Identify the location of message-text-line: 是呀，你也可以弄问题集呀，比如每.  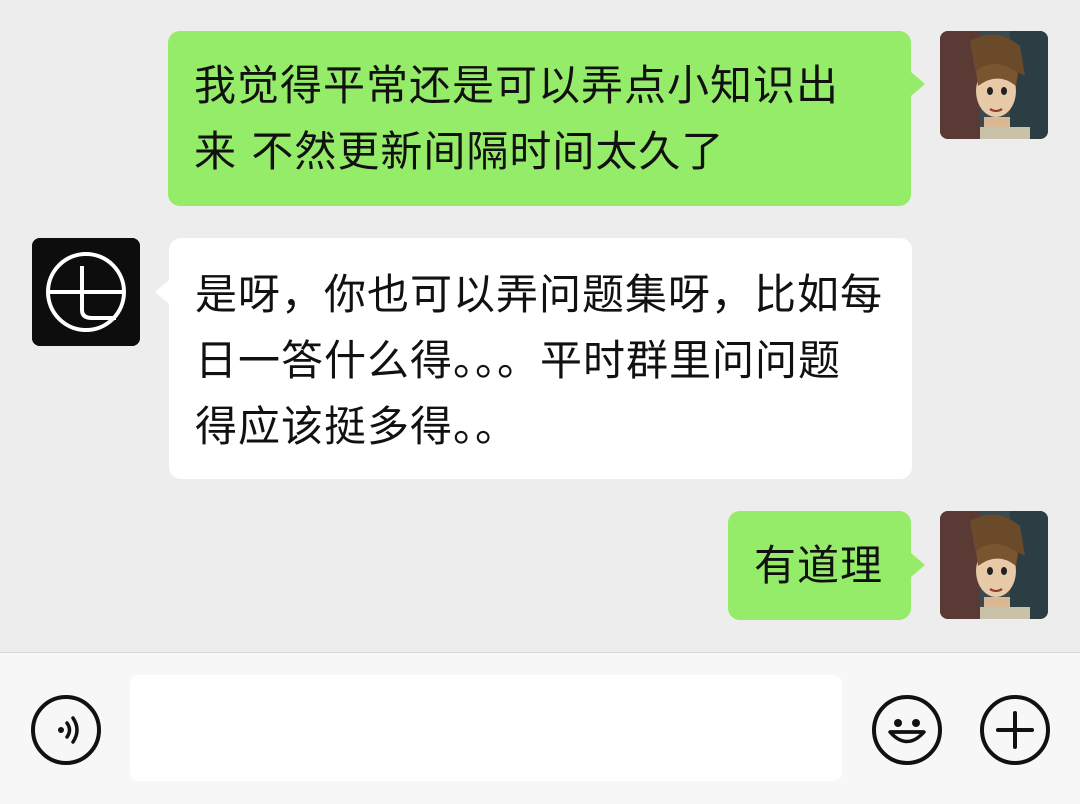
(539, 294).